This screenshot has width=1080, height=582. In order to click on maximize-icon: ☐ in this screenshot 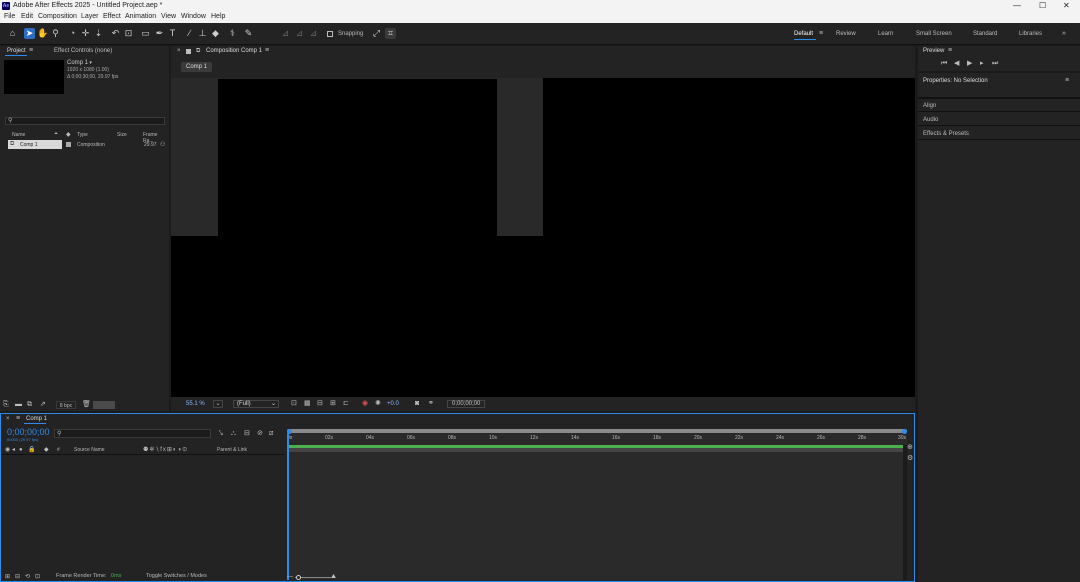, I will do `click(1042, 5)`.